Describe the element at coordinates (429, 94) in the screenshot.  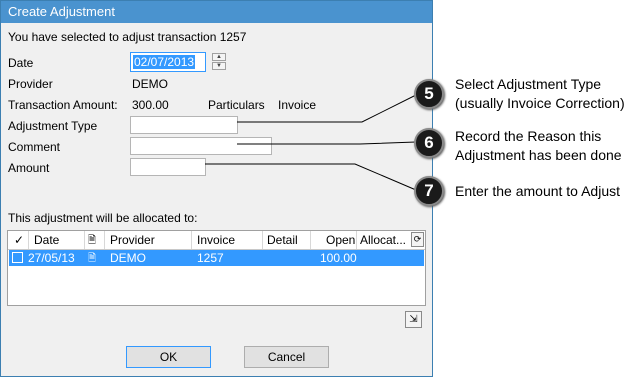
I see `callout-badge-5: 5` at that location.